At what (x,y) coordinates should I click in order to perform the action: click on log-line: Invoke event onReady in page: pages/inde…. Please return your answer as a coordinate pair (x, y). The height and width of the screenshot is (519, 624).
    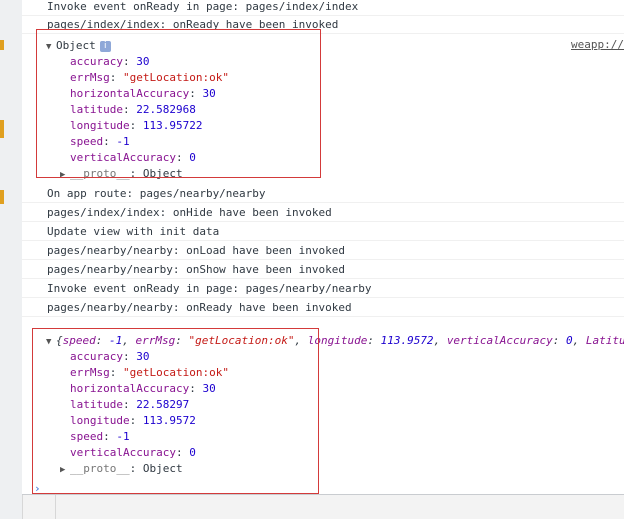
    Looking at the image, I should click on (323, 8).